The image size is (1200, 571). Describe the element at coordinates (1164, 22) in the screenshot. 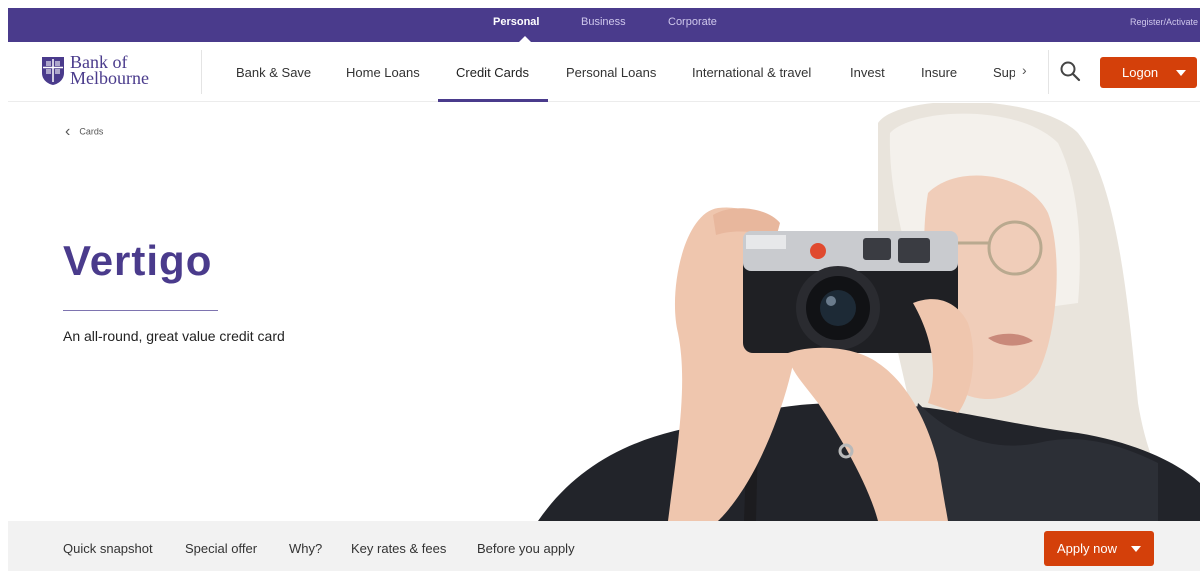

I see `register-activate-link: Register/Activate` at that location.